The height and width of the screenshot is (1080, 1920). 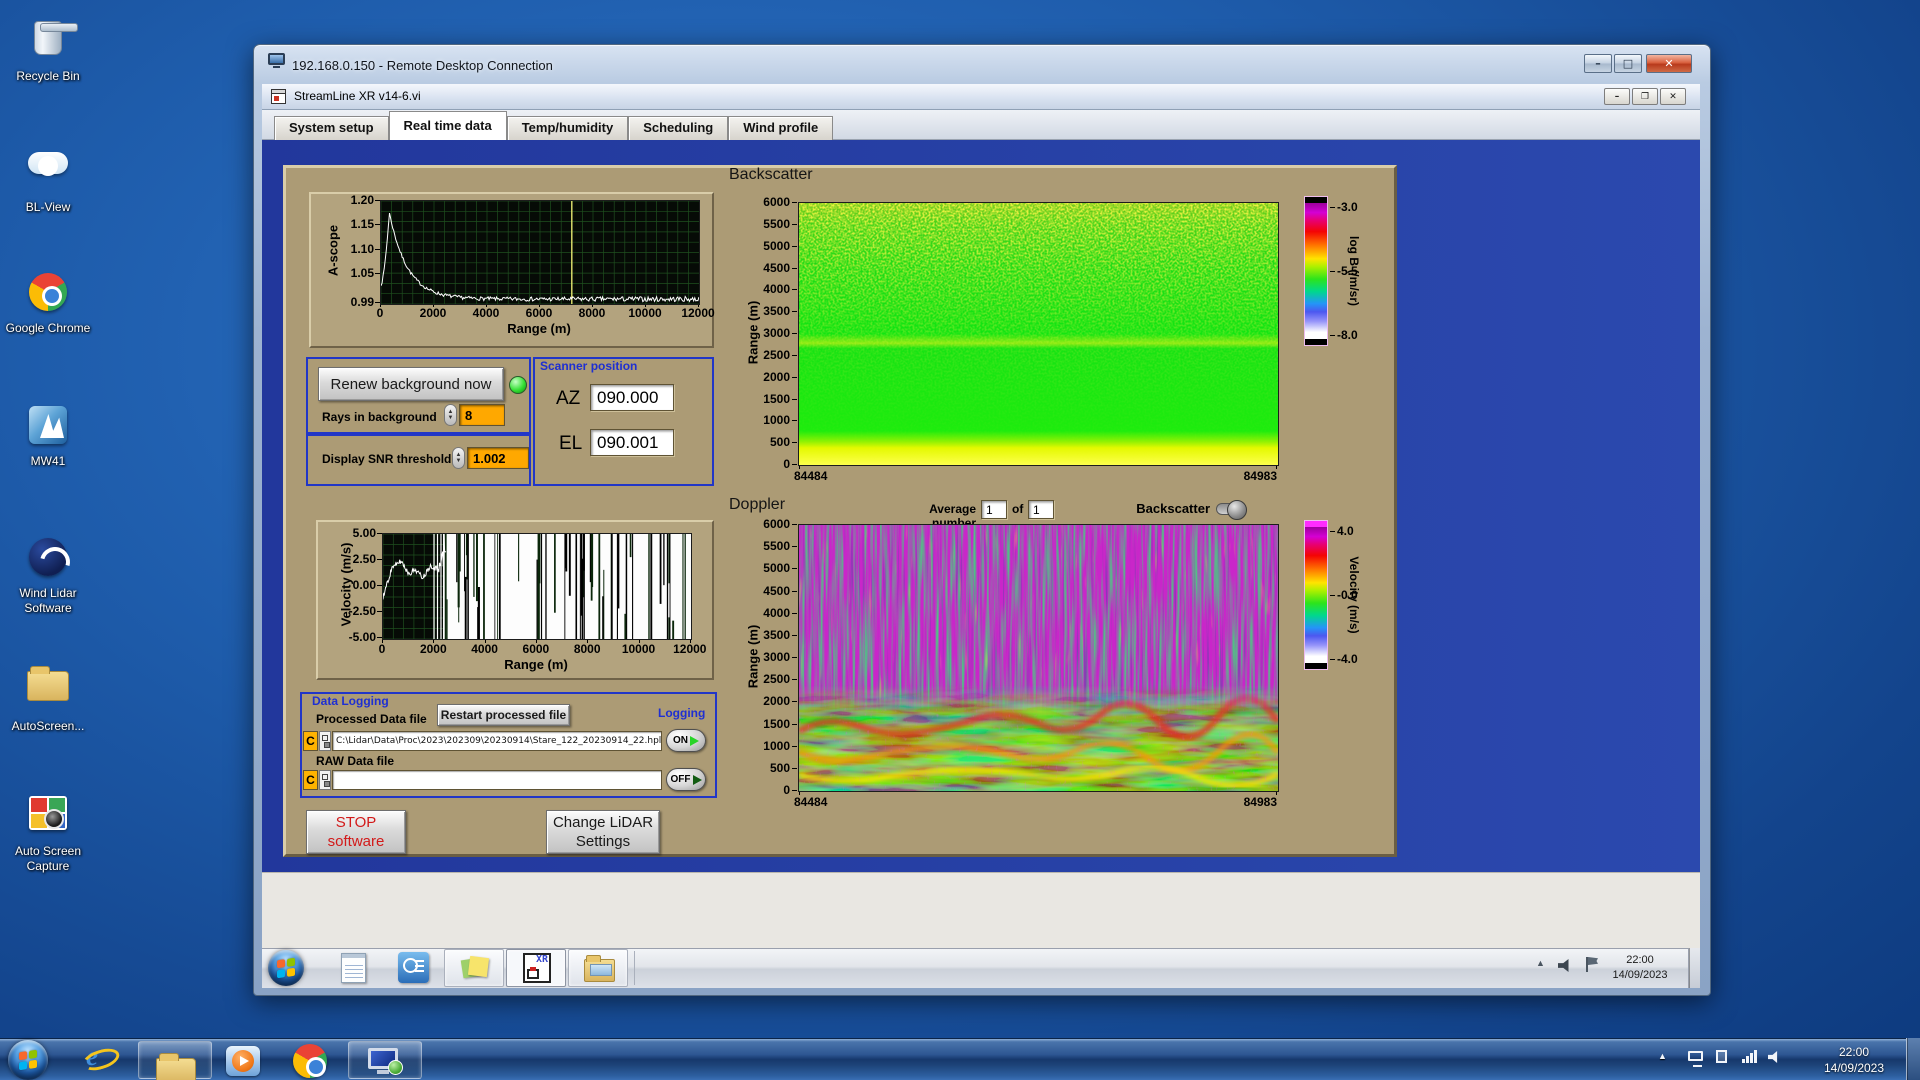 I want to click on velocity-y-tick: 0.00, so click(x=364, y=585).